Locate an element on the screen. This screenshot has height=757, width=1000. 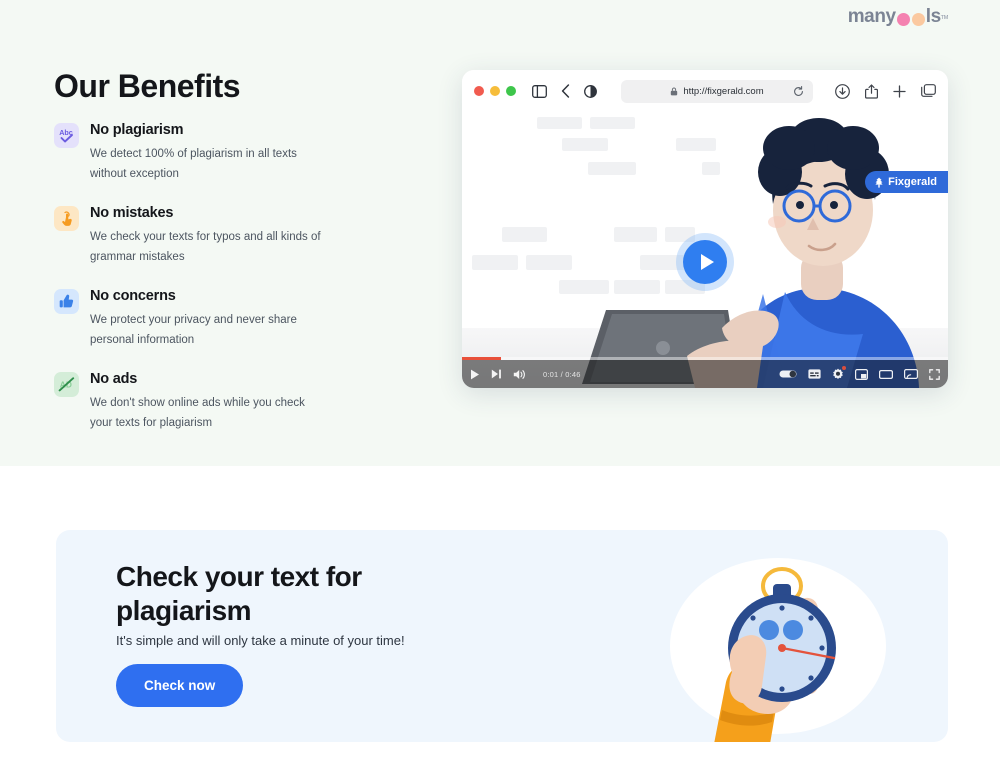
hand-holding-stopwatch-illustration is located at coordinates (778, 650).